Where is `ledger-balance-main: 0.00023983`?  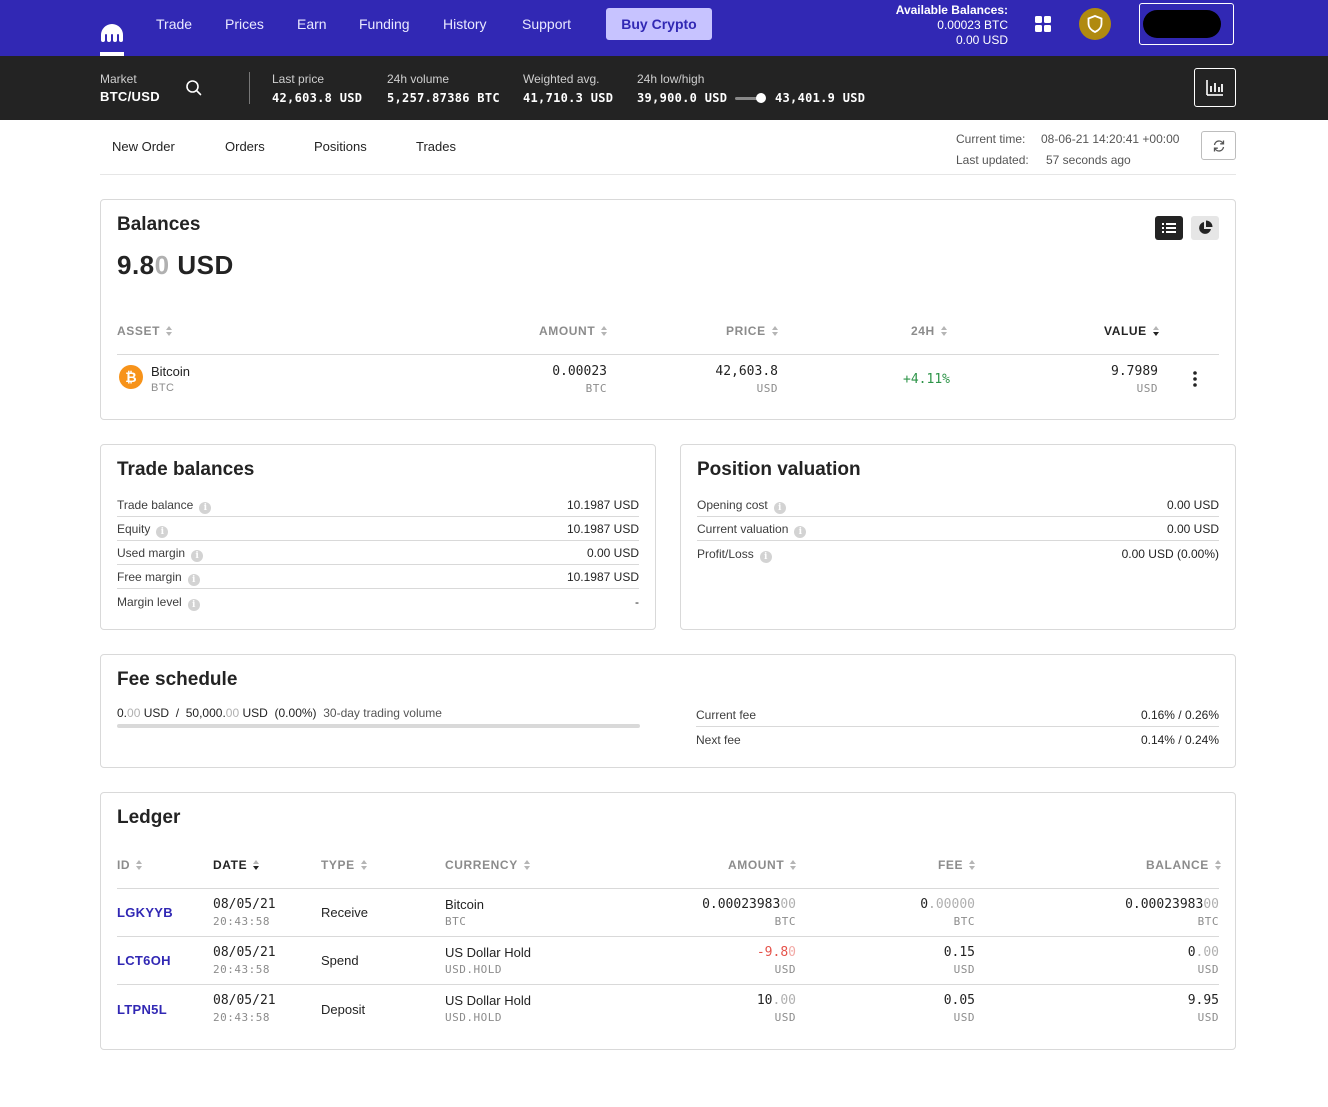
ledger-balance-main: 0.00023983 is located at coordinates (1164, 904).